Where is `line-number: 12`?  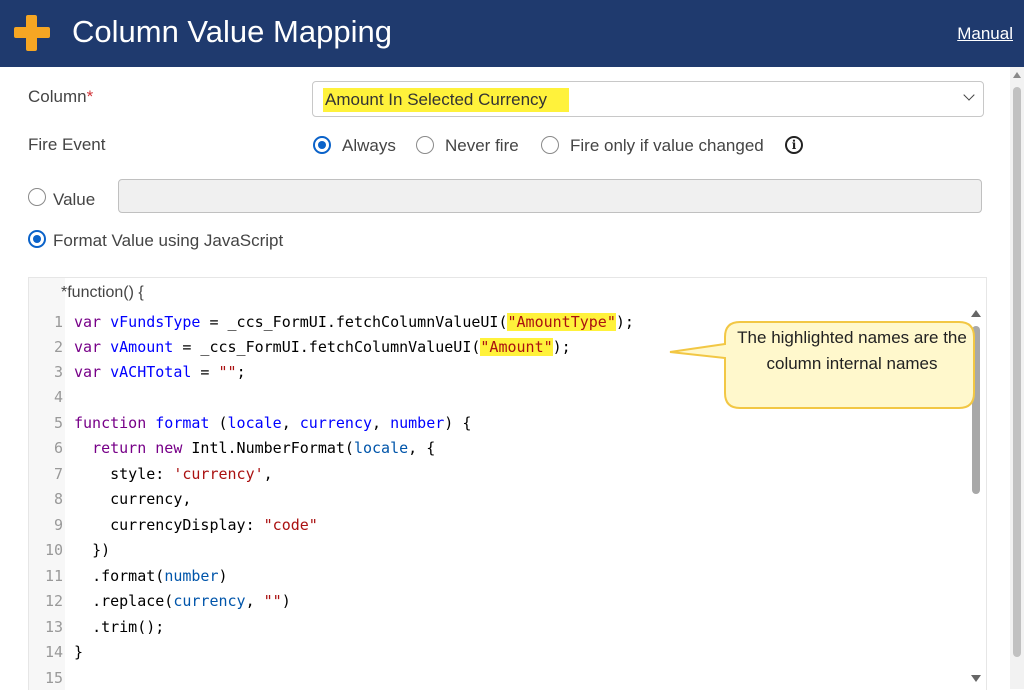
line-number: 12 is located at coordinates (53, 601).